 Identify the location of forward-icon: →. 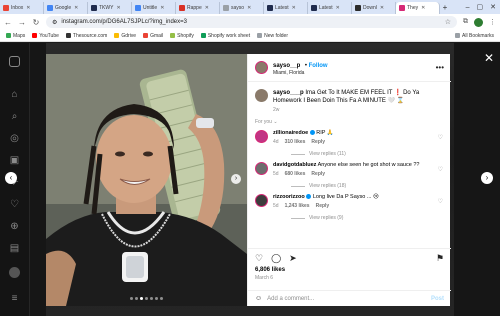
(22, 22).